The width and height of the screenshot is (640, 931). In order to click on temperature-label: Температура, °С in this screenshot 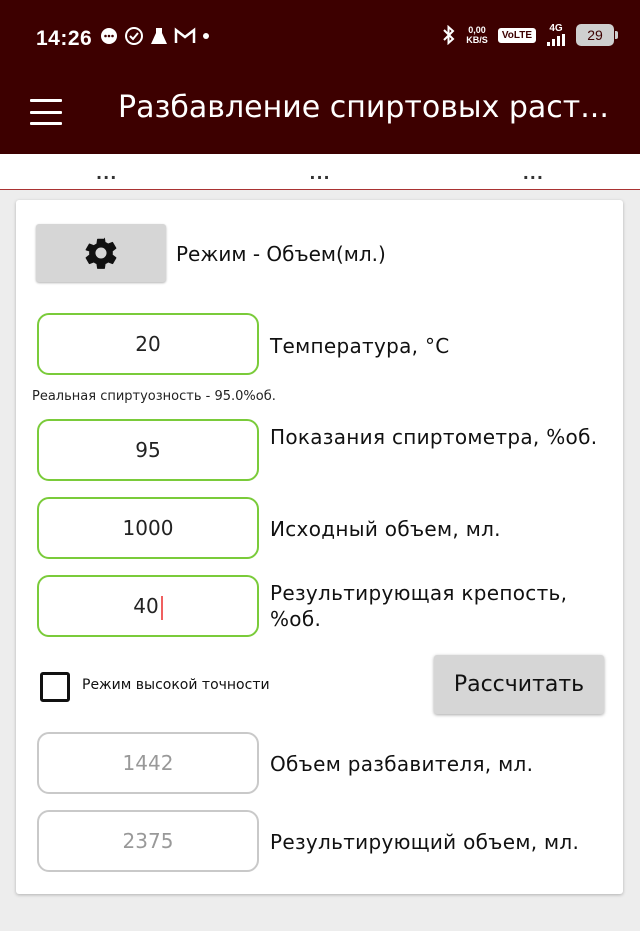, I will do `click(360, 346)`.